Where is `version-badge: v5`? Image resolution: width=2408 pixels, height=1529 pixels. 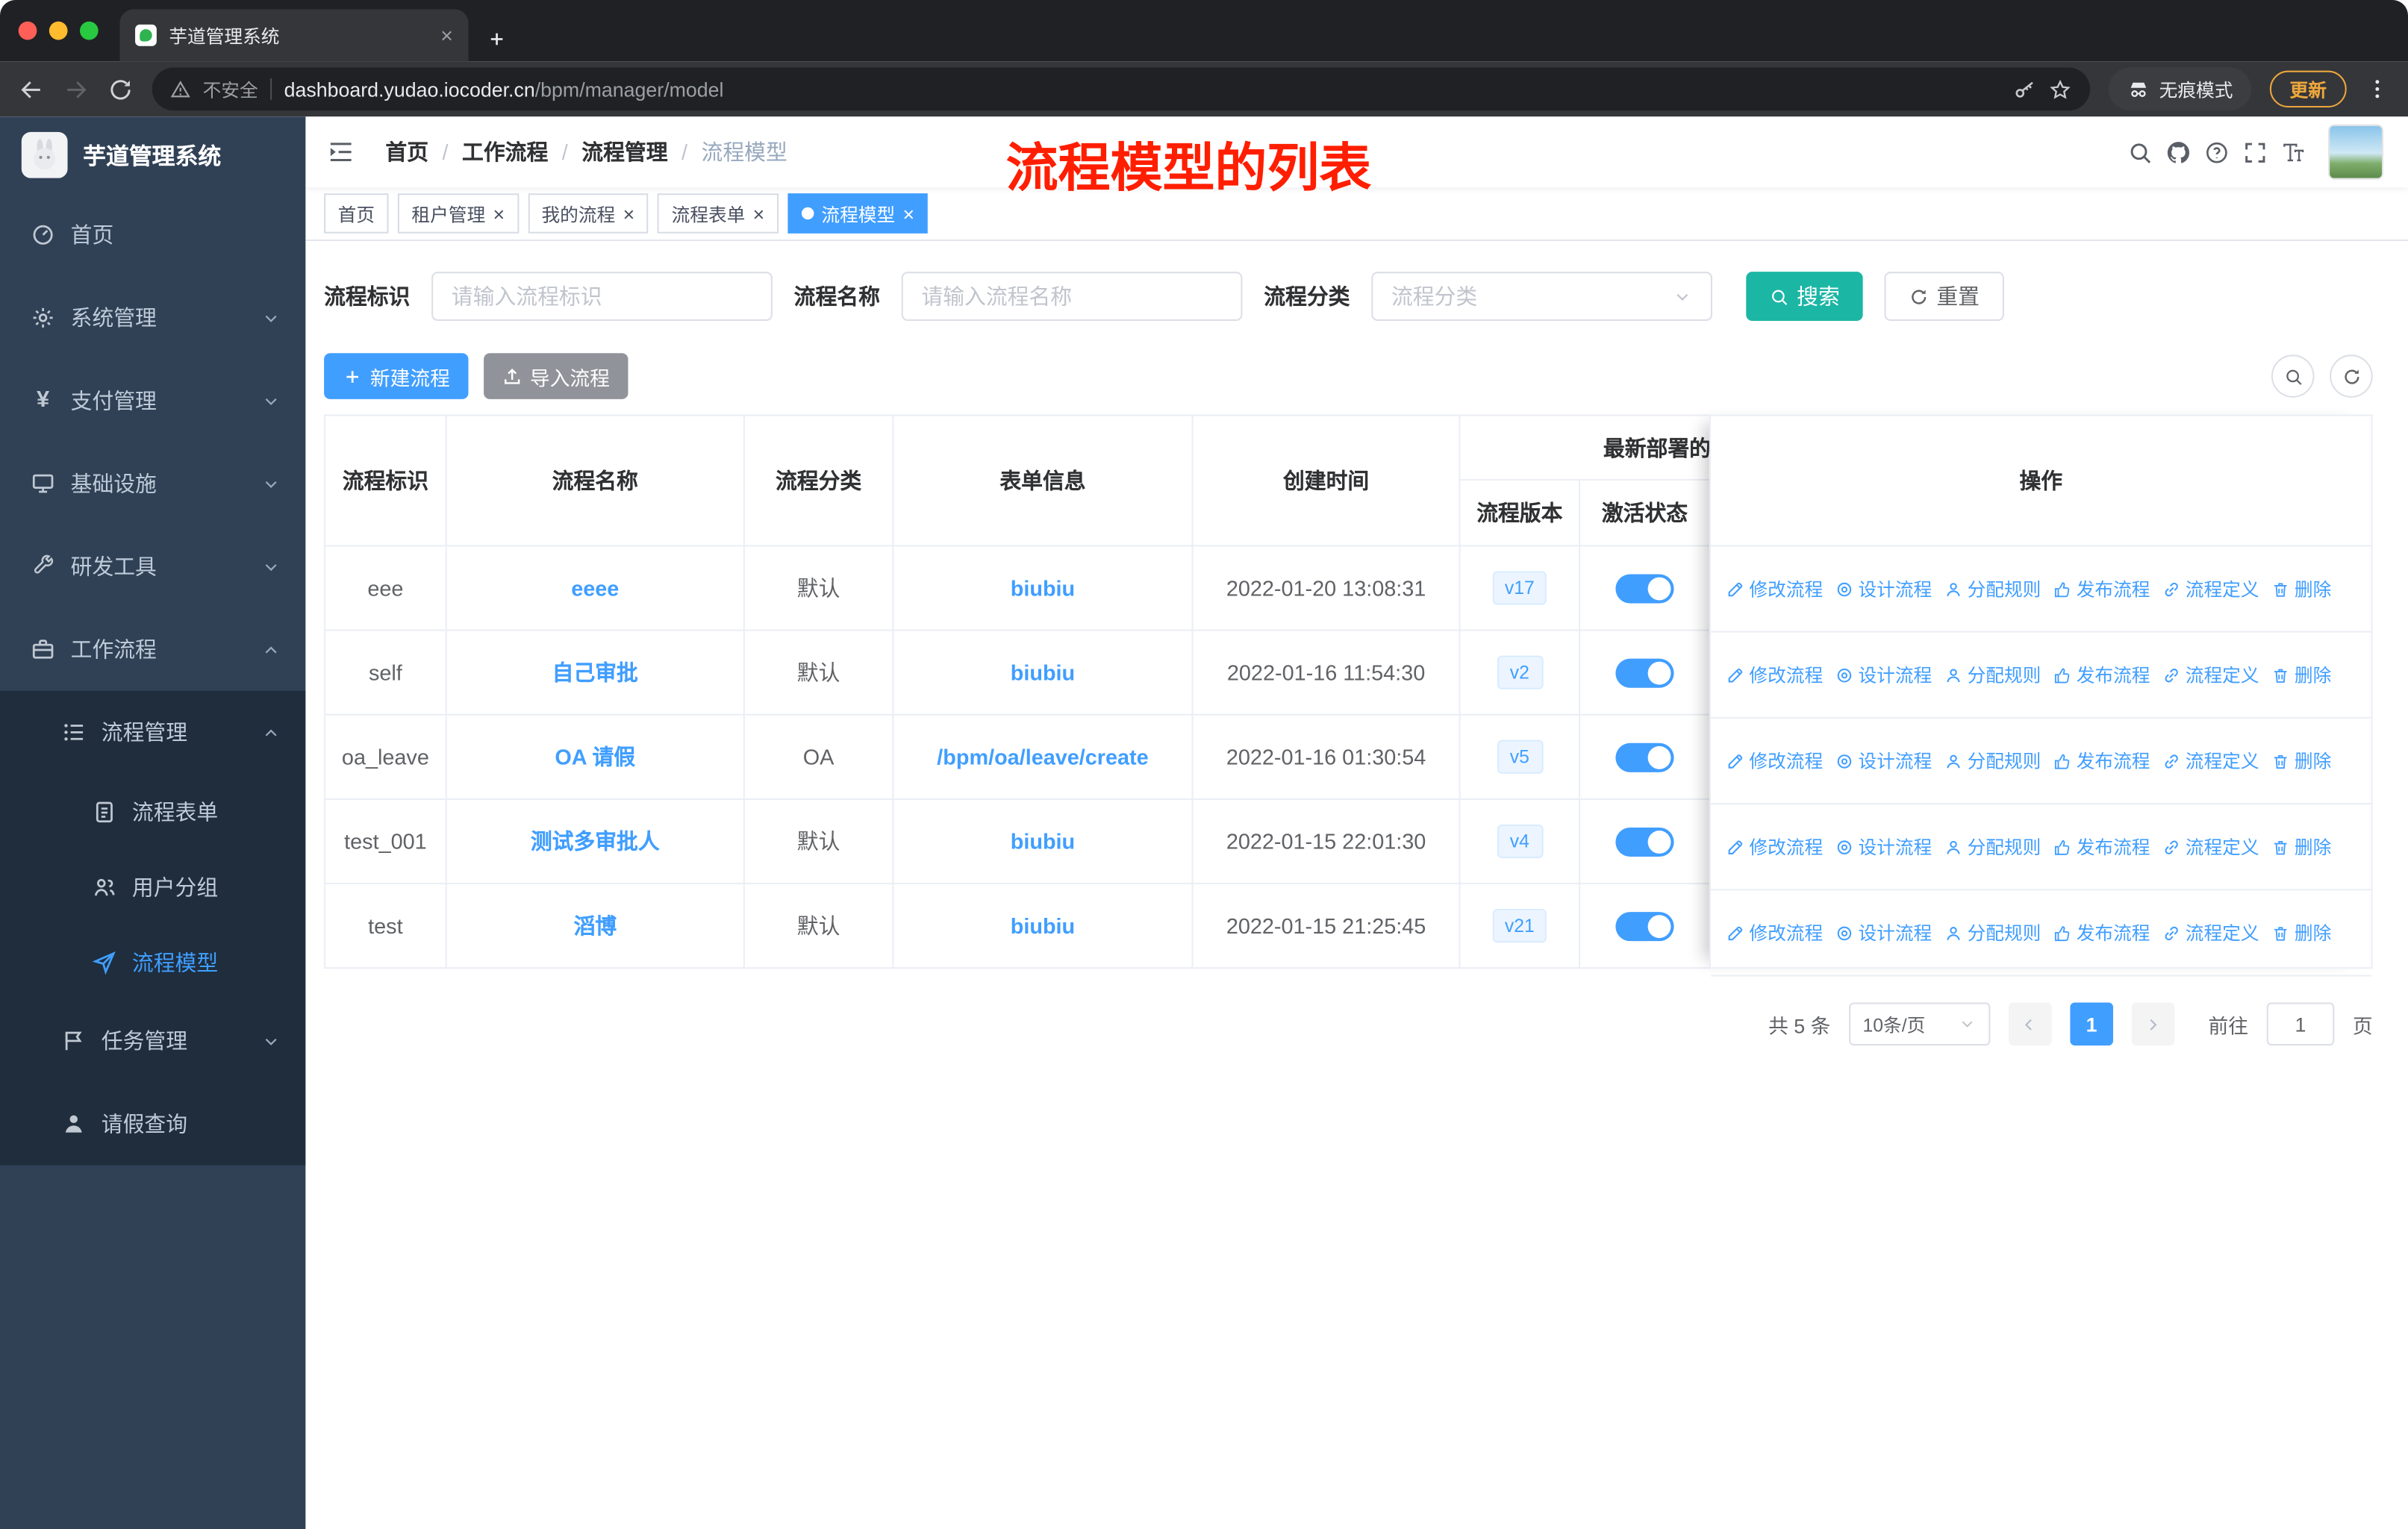
version-badge: v5 is located at coordinates (1519, 757).